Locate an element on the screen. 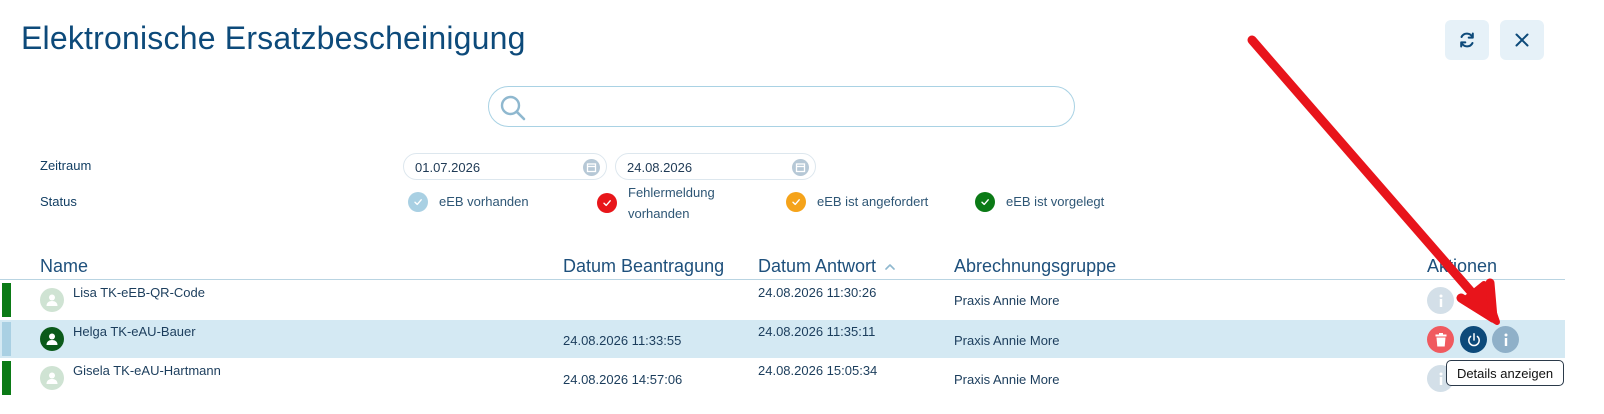  row-answered: 24.08.2026 11:35:11 is located at coordinates (817, 331).